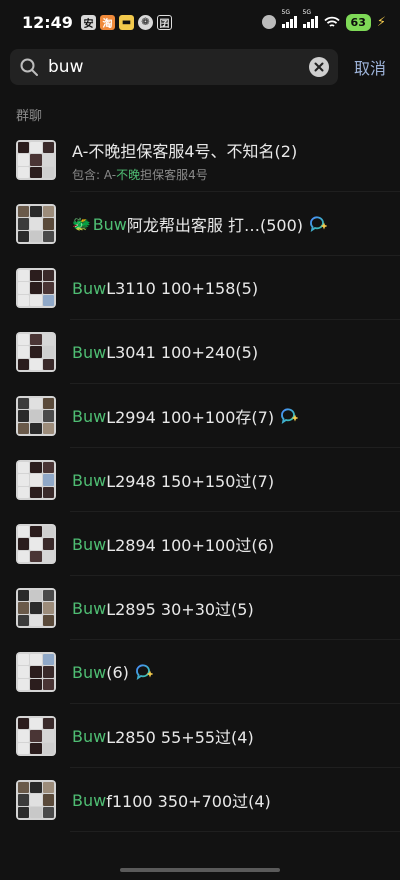  What do you see at coordinates (180, 737) in the screenshot?
I see `group-name-rest: L2850 55+55过(4)` at bounding box center [180, 737].